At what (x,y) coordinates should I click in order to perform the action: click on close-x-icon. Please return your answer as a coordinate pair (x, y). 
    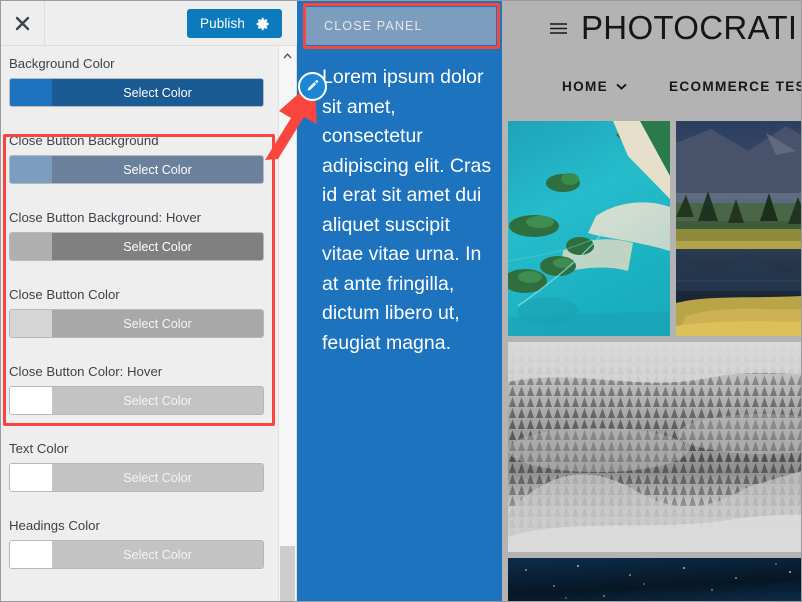
    Looking at the image, I should click on (22, 23).